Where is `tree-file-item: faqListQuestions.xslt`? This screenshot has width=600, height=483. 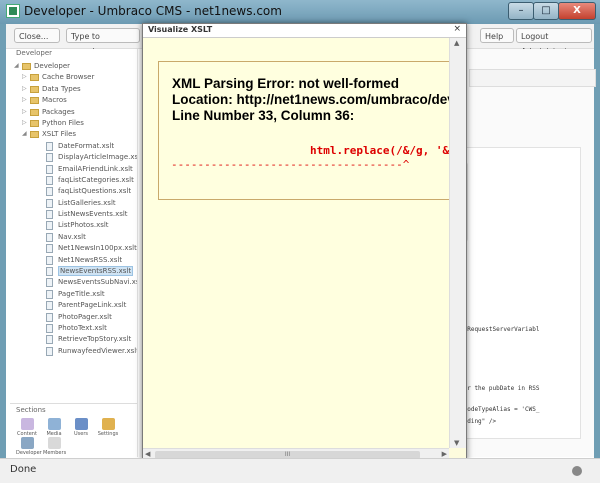
tree-file-item: faqListQuestions.xslt is located at coordinates (73, 191).